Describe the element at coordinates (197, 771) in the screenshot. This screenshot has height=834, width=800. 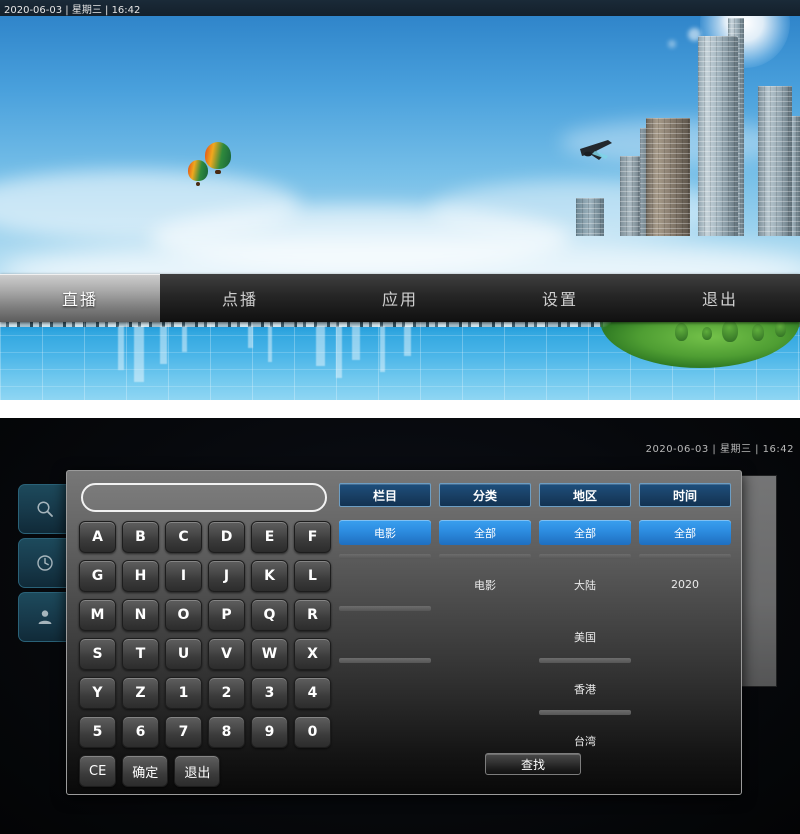
I see `key-exit: 退出` at that location.